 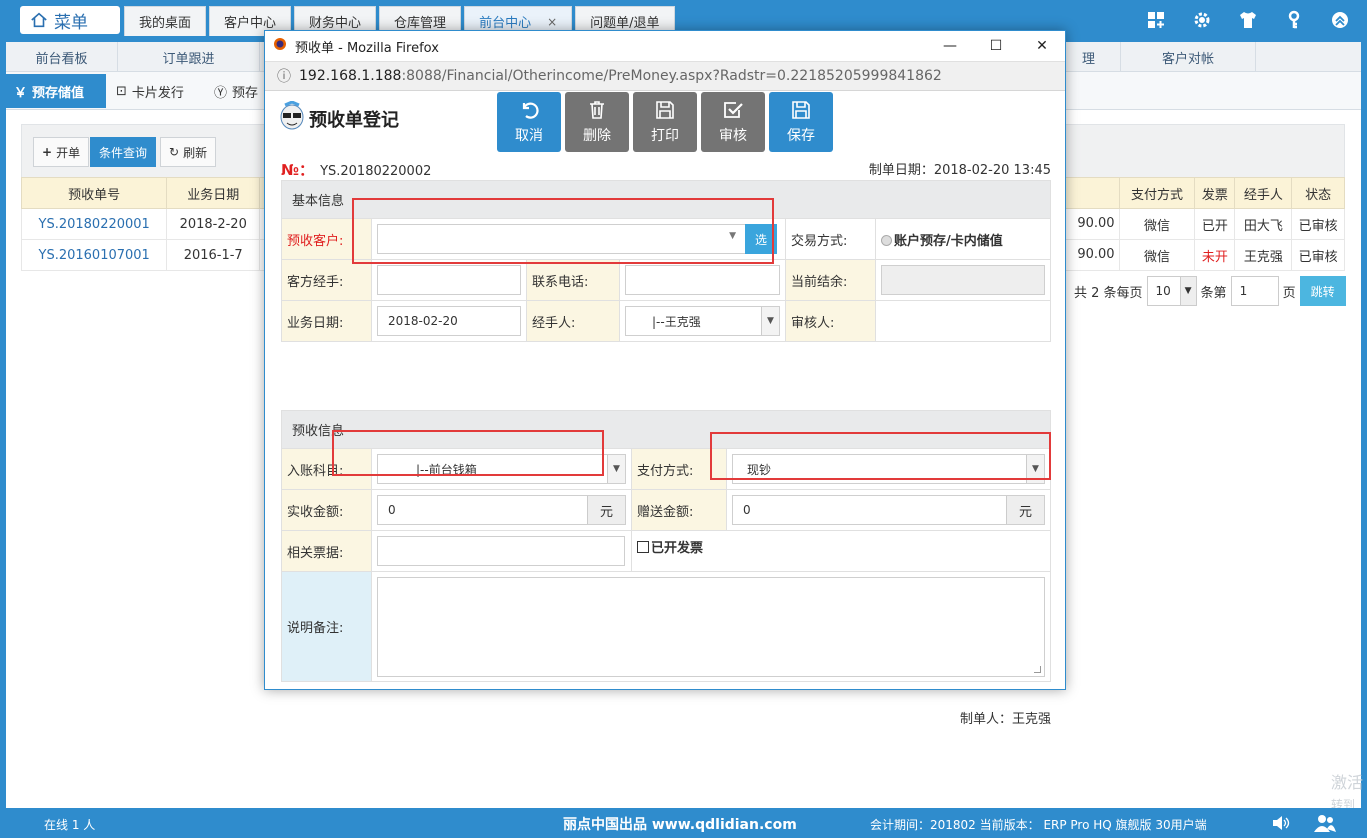 I want to click on subnav-order-follow: 订单跟进, so click(x=189, y=57).